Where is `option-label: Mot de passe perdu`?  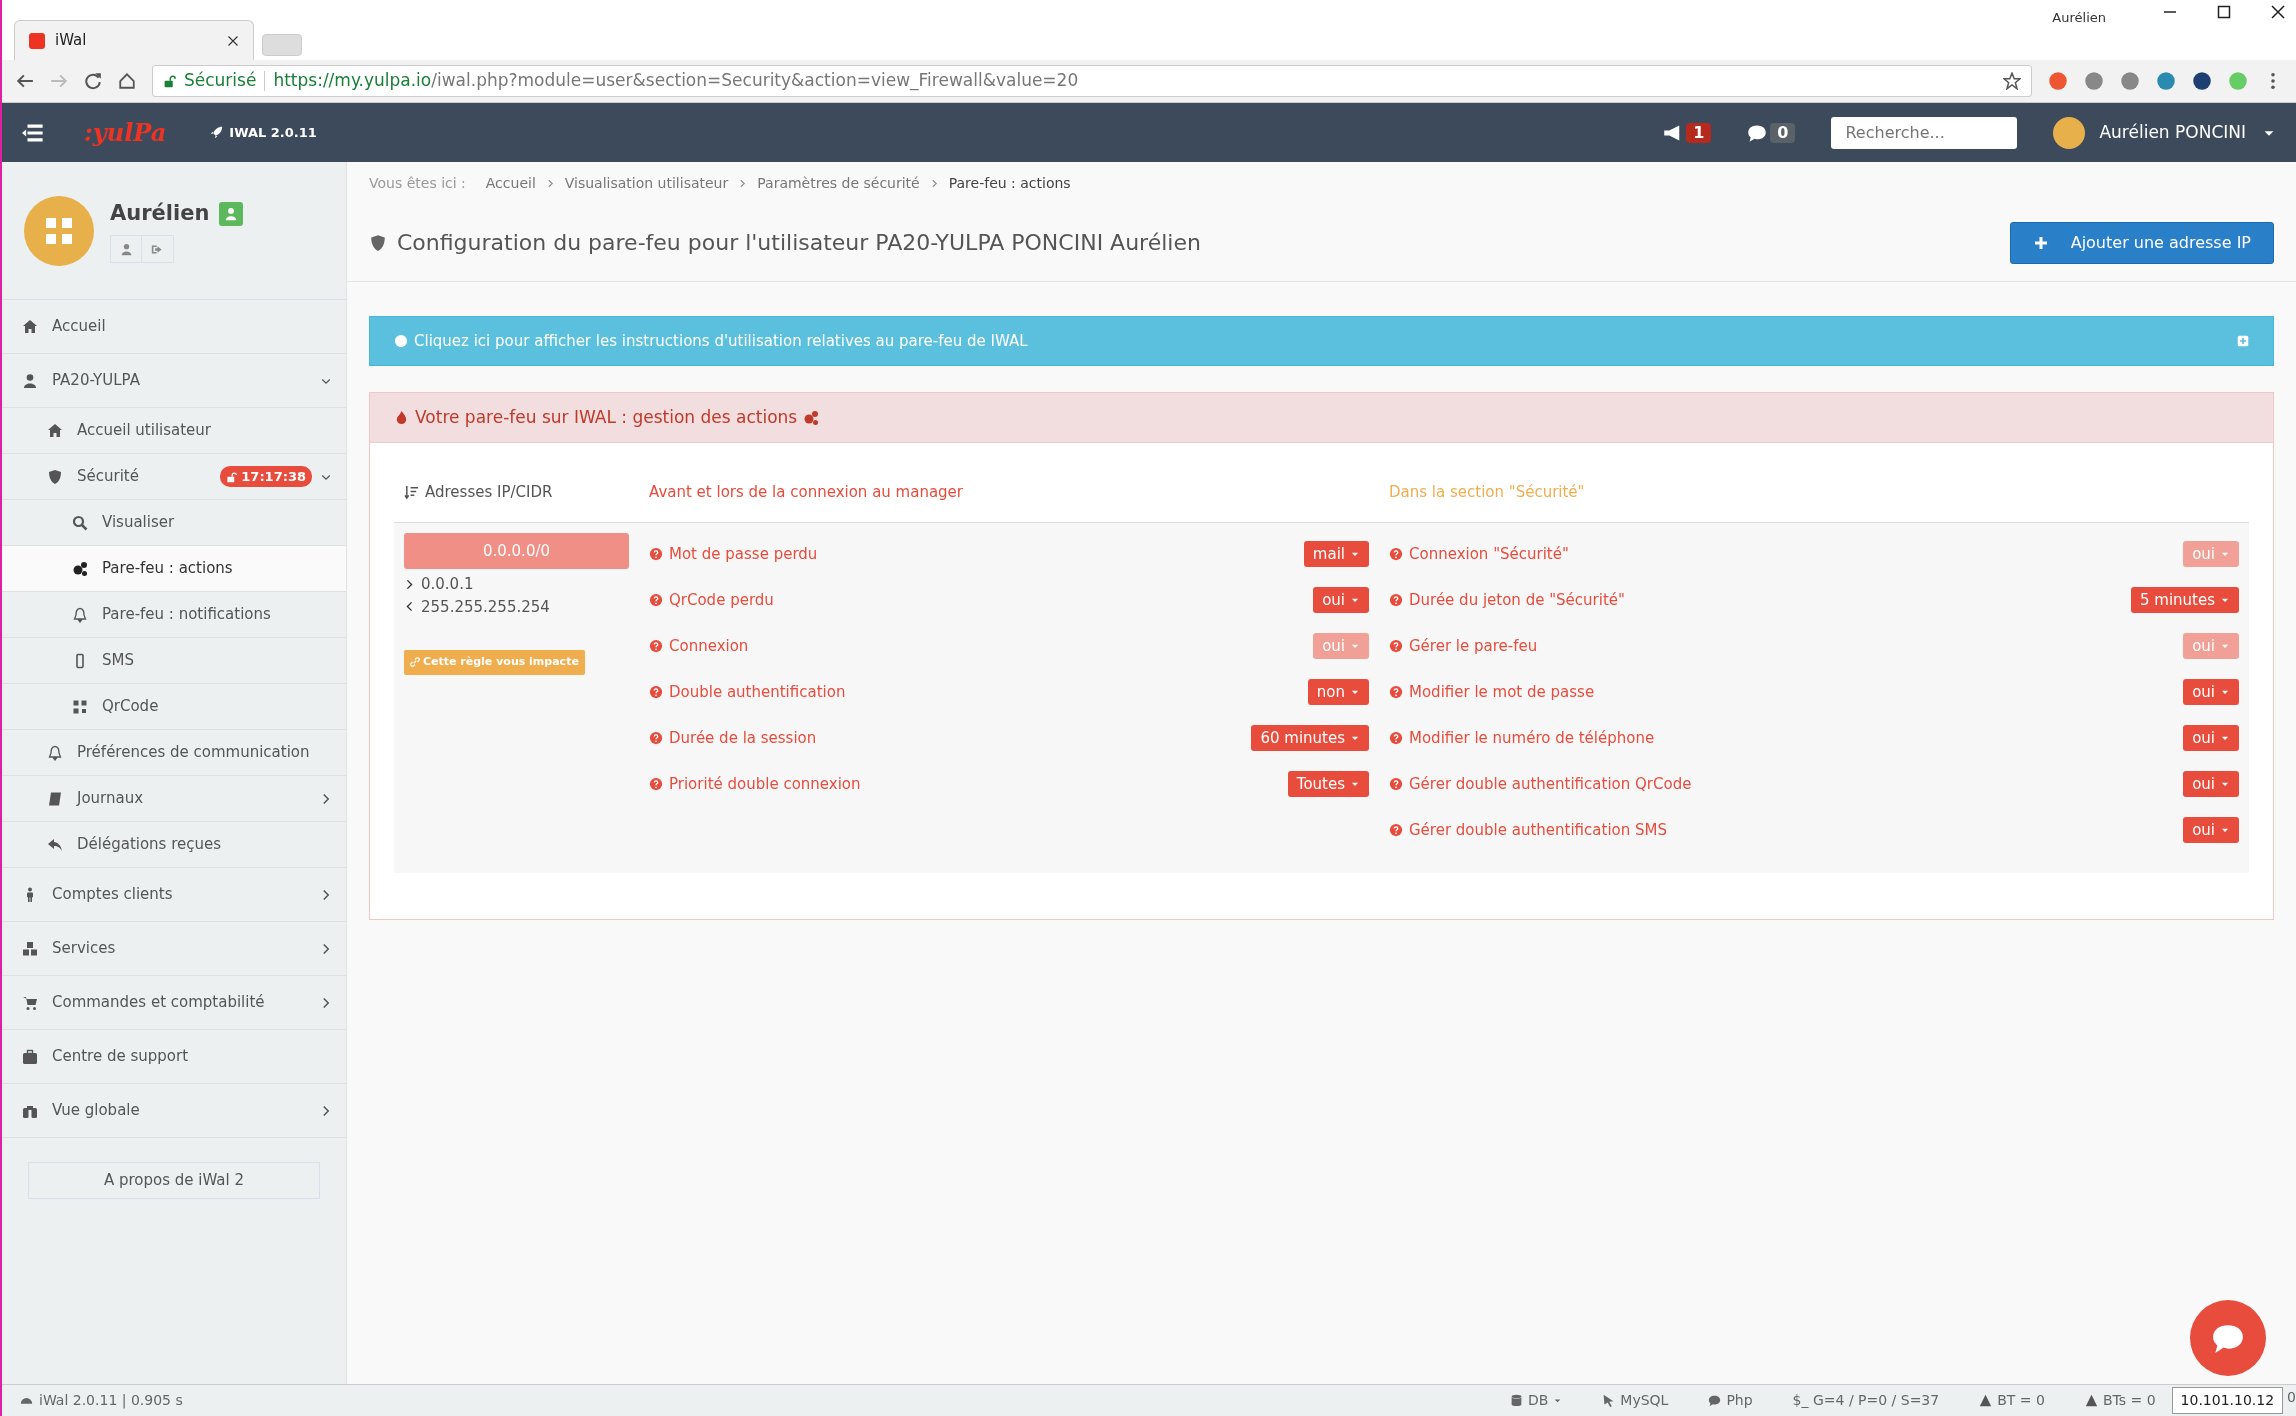
option-label: Mot de passe perdu is located at coordinates (744, 554).